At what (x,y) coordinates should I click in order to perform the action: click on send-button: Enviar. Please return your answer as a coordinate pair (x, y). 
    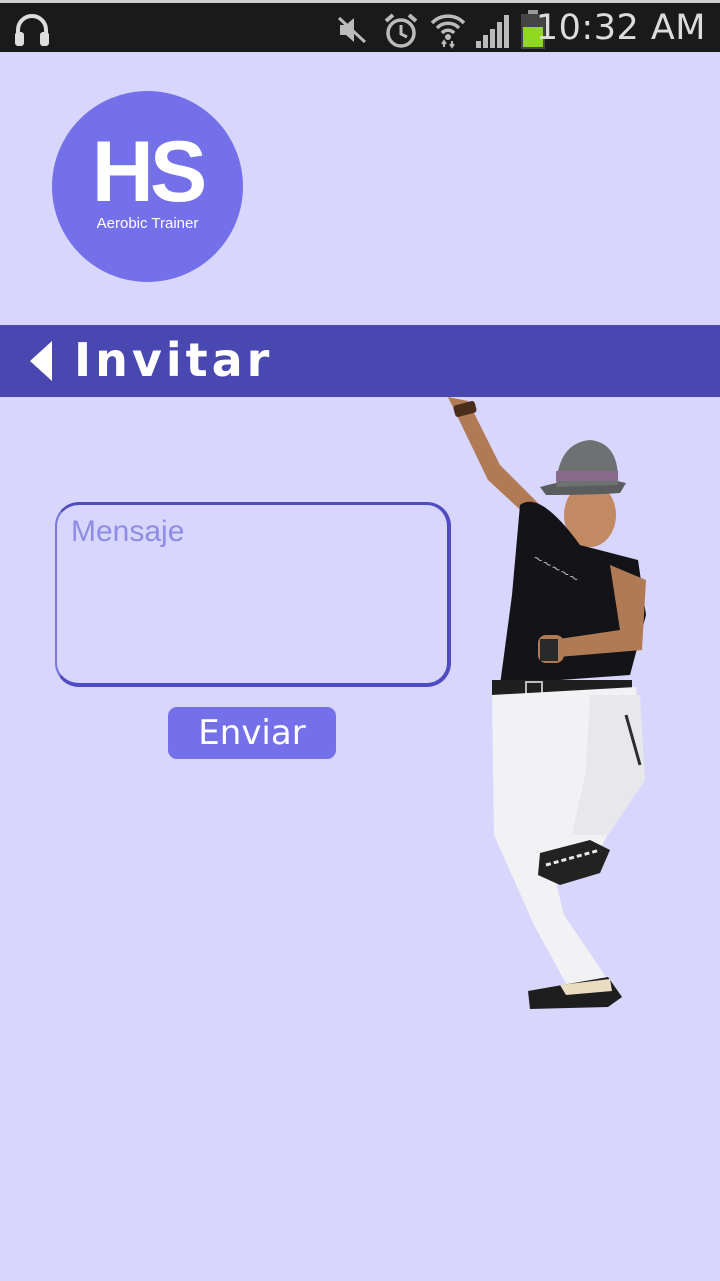
    Looking at the image, I should click on (252, 733).